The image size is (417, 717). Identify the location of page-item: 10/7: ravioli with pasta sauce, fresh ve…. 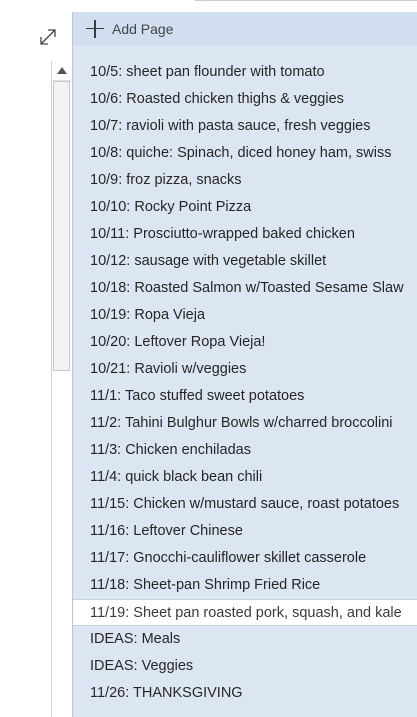
(245, 126).